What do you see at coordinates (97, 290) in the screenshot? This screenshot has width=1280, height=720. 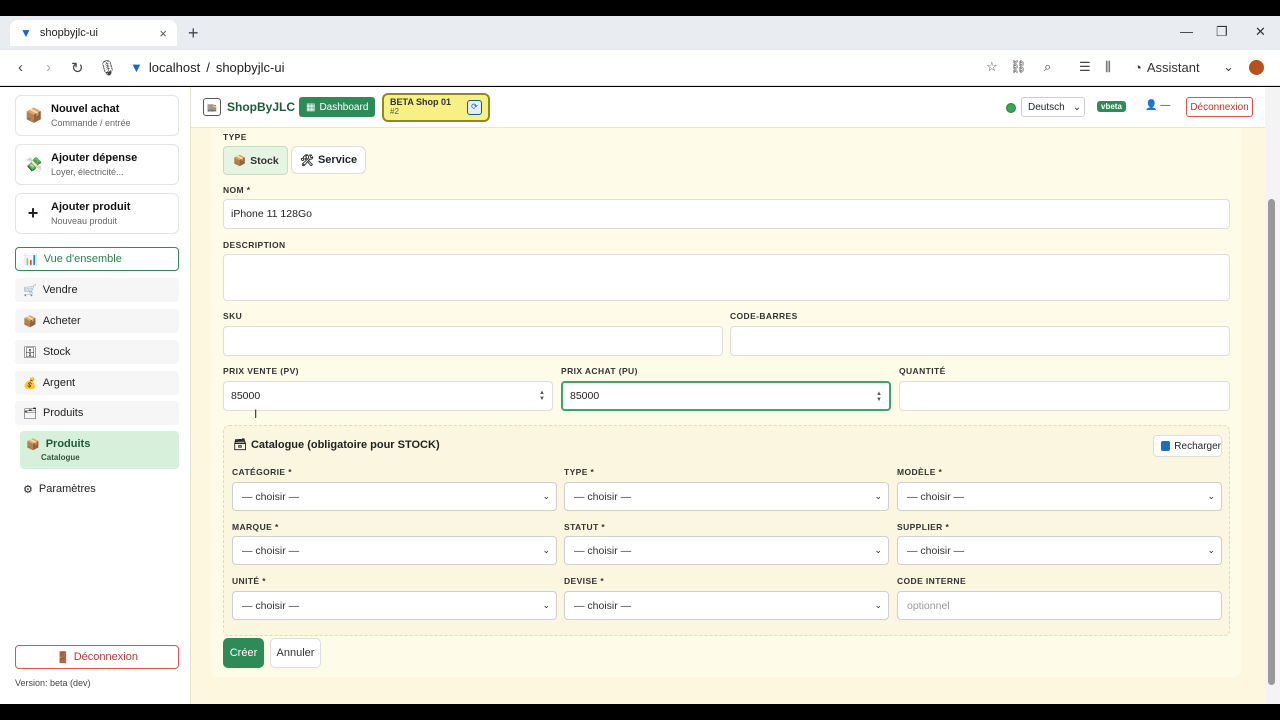 I see `sidebar-item-sell: 🛒 Vendre` at bounding box center [97, 290].